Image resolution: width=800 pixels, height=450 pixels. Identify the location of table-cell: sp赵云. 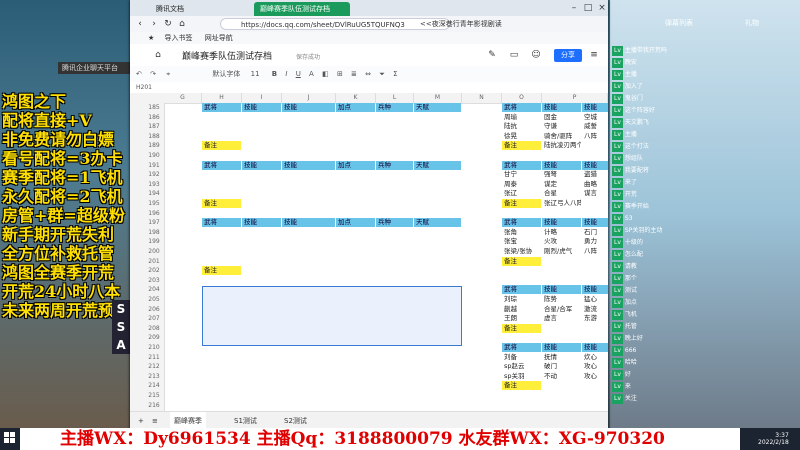
(521, 366).